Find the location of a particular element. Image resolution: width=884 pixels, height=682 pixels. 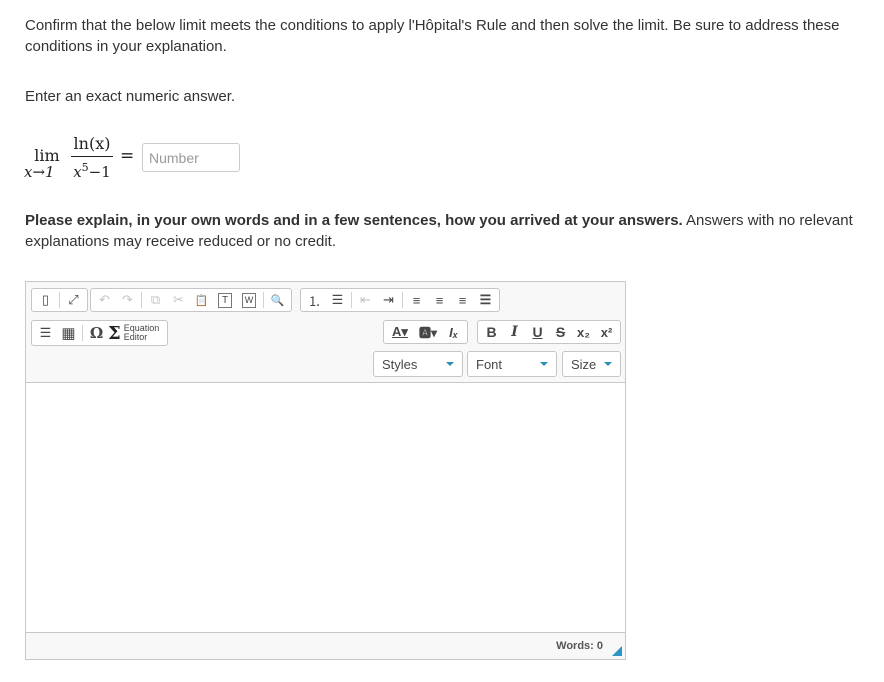

decrease-indent-icon: ⇤ is located at coordinates (365, 300).